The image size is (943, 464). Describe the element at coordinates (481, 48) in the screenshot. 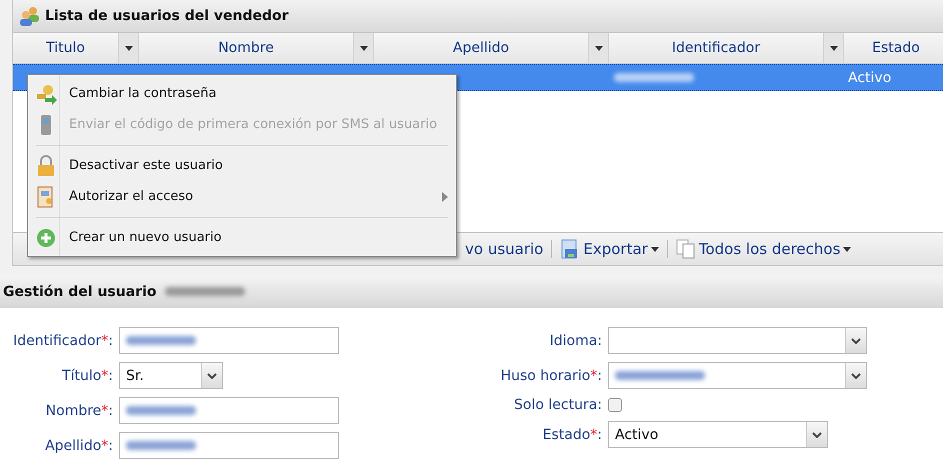

I see `column-header: Apellido` at that location.